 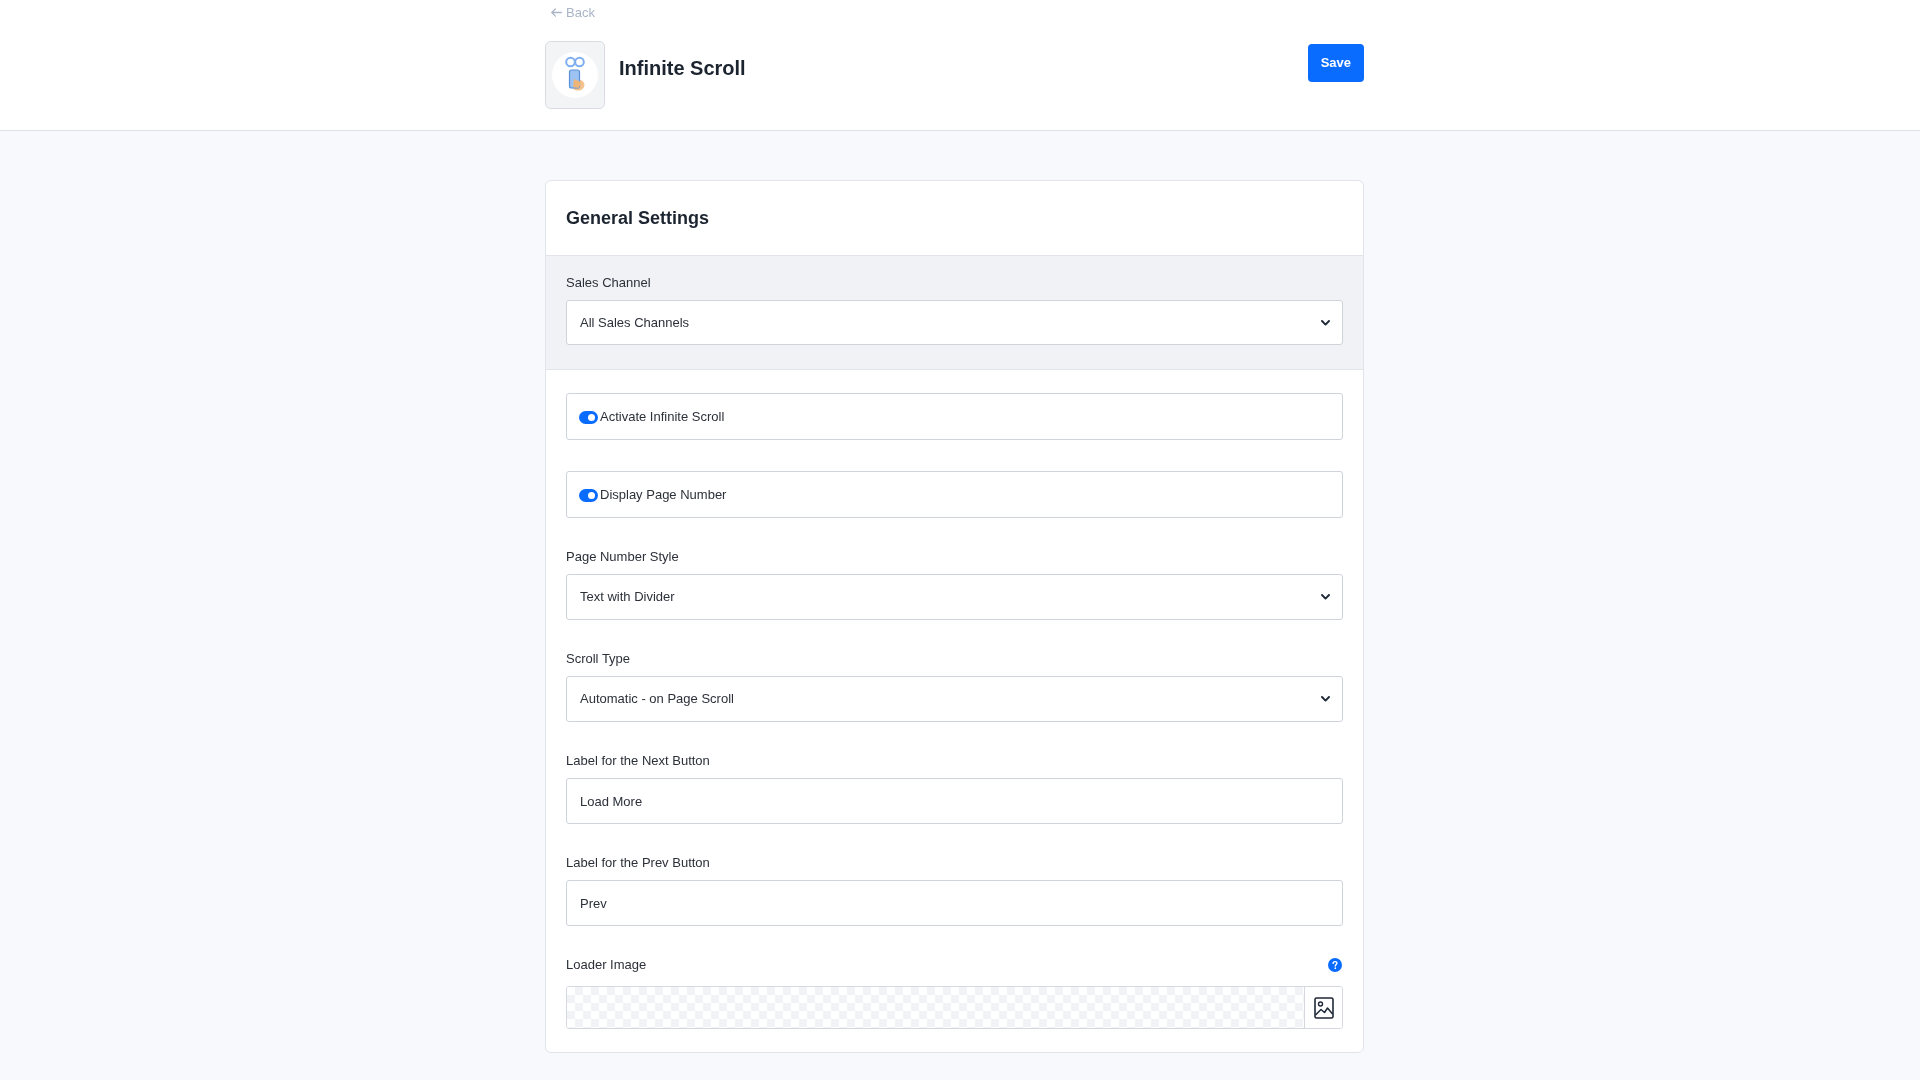 I want to click on image-icon, so click(x=1323, y=1007).